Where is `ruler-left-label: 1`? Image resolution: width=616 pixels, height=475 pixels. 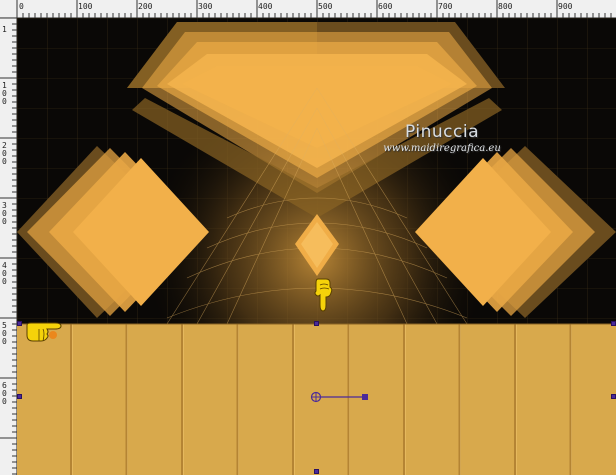
ruler-left-label: 1 is located at coordinates (4, 29).